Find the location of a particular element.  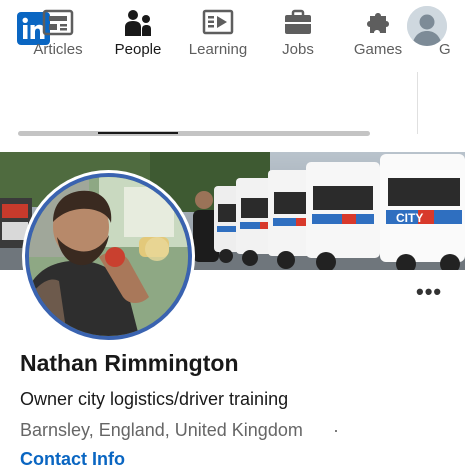

nav-tab-label: Learning is located at coordinates (218, 49).